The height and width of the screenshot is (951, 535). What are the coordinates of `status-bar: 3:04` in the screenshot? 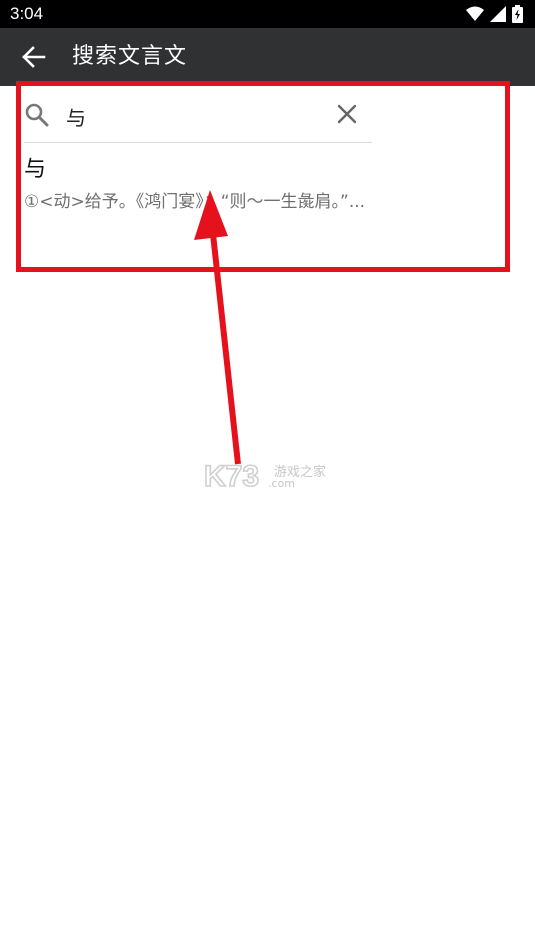 It's located at (267, 14).